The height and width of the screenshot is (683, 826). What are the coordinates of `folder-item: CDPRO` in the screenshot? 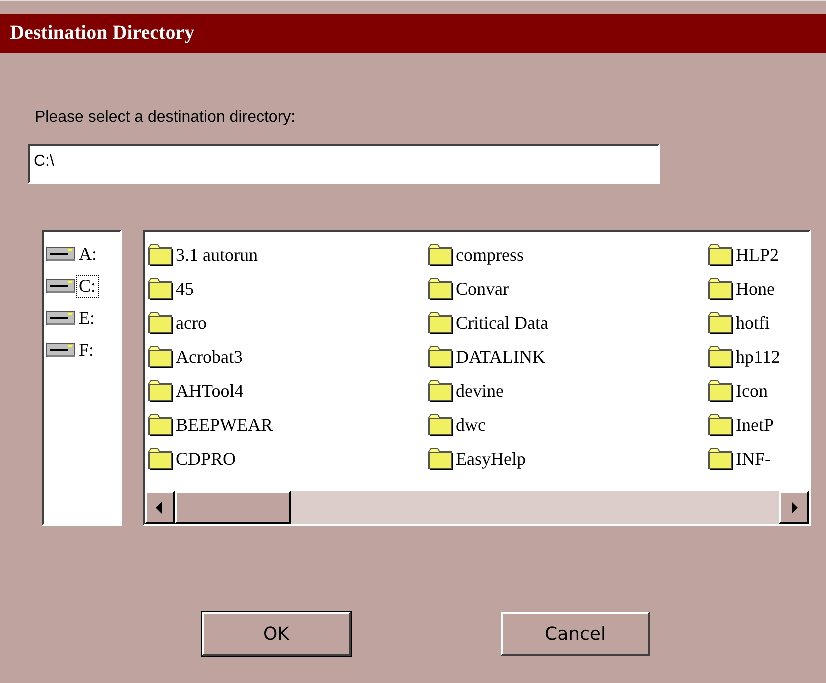 It's located at (206, 459).